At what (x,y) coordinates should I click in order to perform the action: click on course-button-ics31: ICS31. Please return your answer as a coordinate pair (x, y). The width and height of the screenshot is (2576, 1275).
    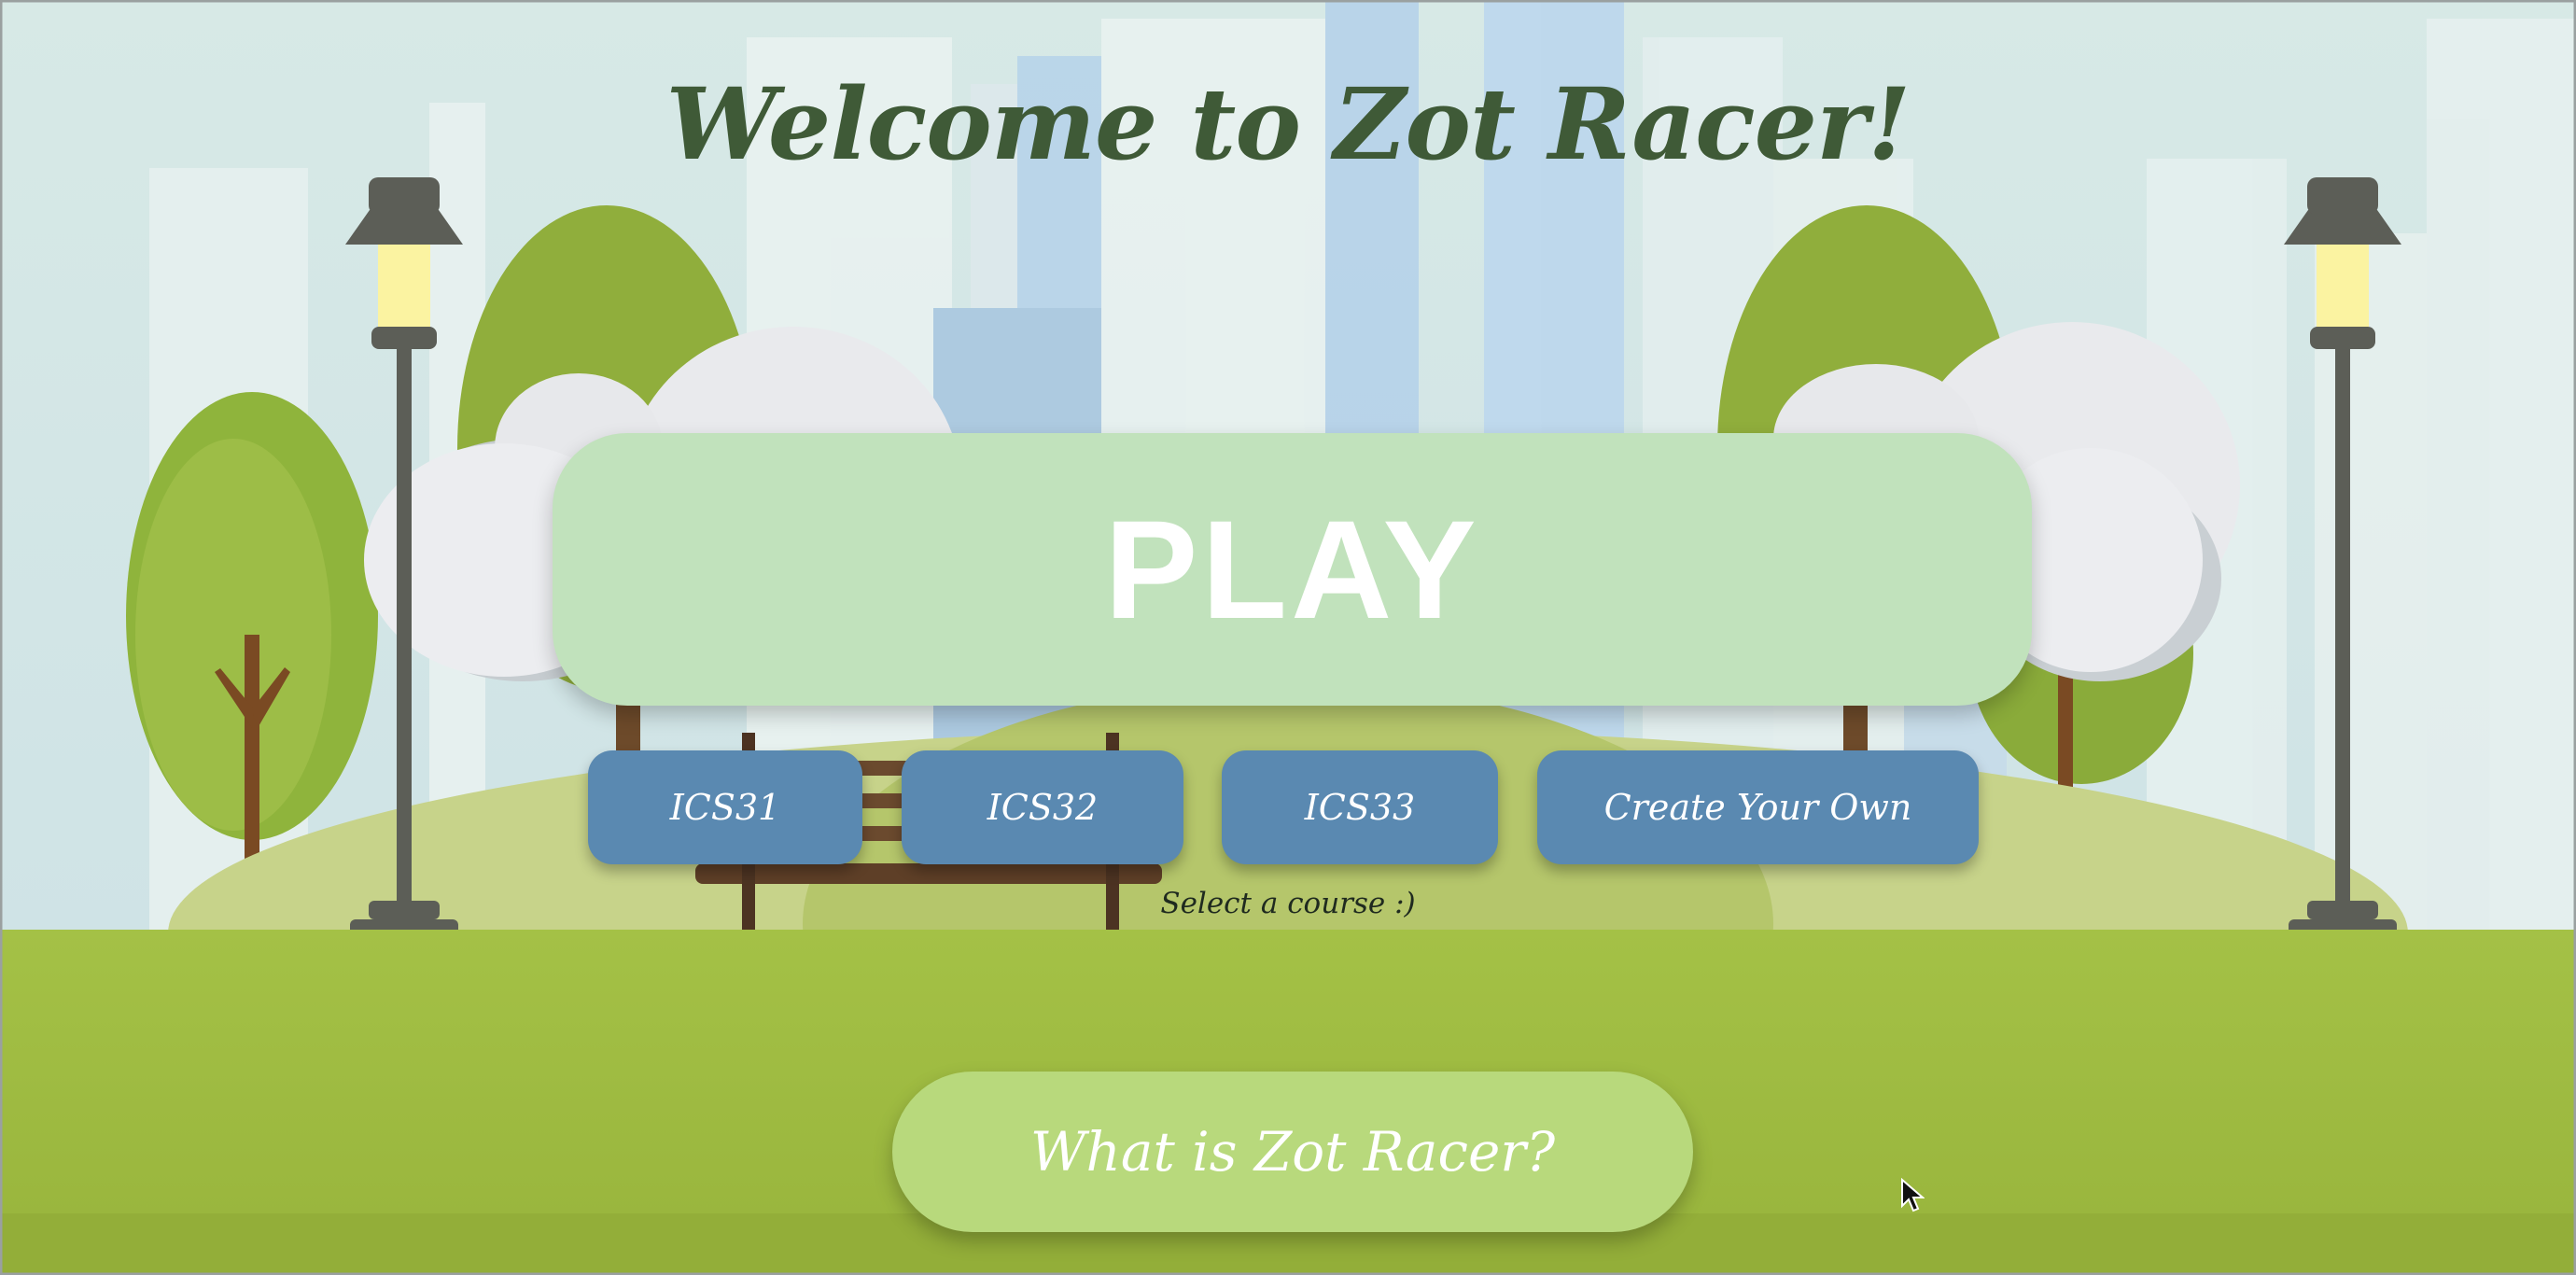
    Looking at the image, I should click on (725, 807).